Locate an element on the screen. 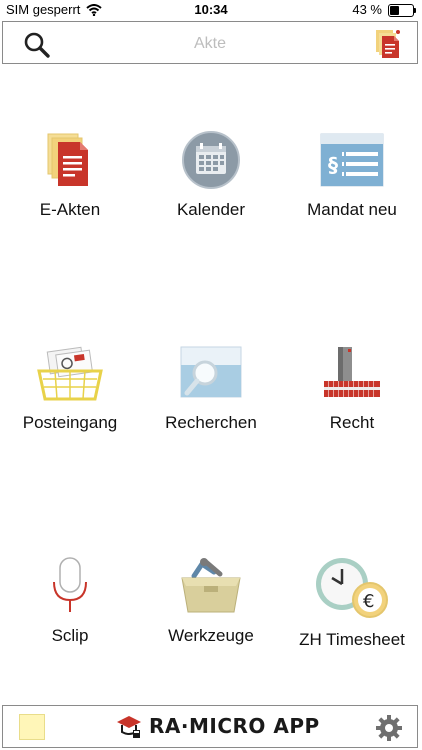  file-search-input is located at coordinates (210, 44).